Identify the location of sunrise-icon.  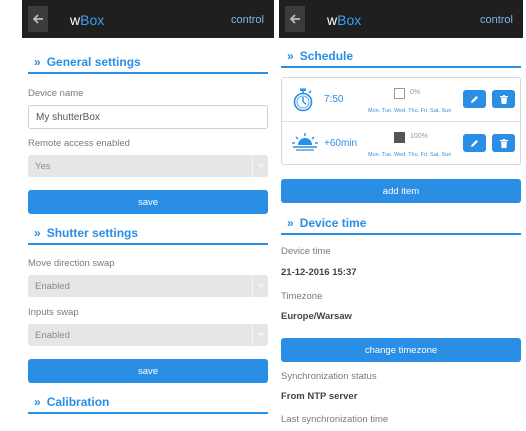
(305, 145).